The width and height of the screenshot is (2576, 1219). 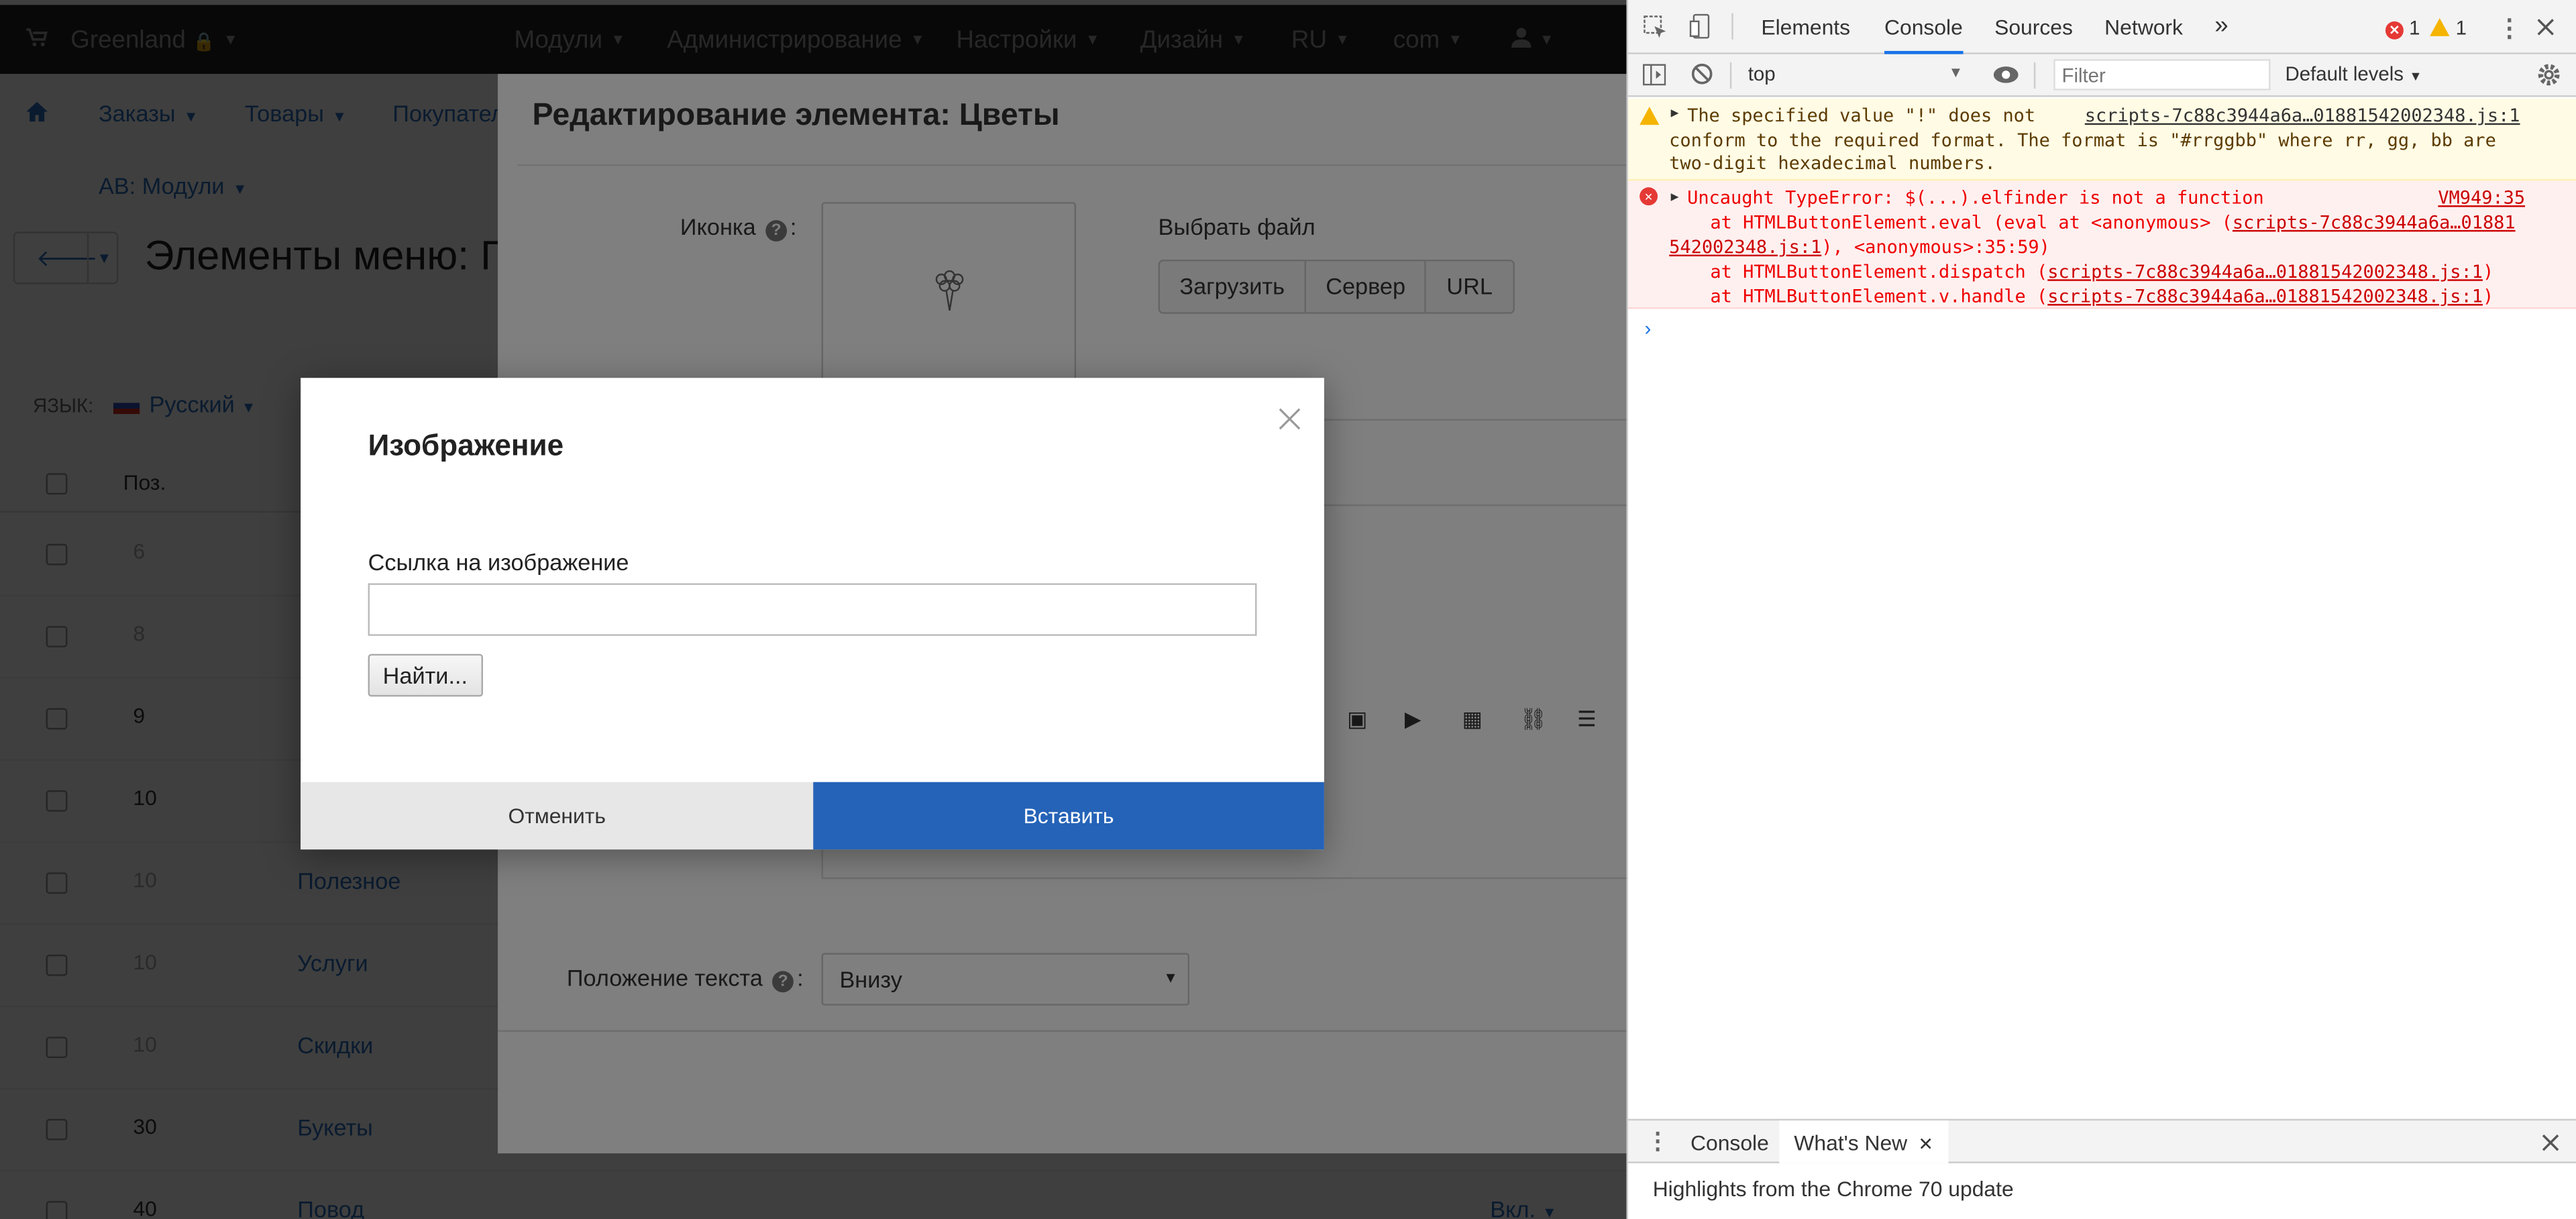 What do you see at coordinates (2374, 222) in the screenshot?
I see `stack-frame-link: scripts-7c88c3944a6a…01881` at bounding box center [2374, 222].